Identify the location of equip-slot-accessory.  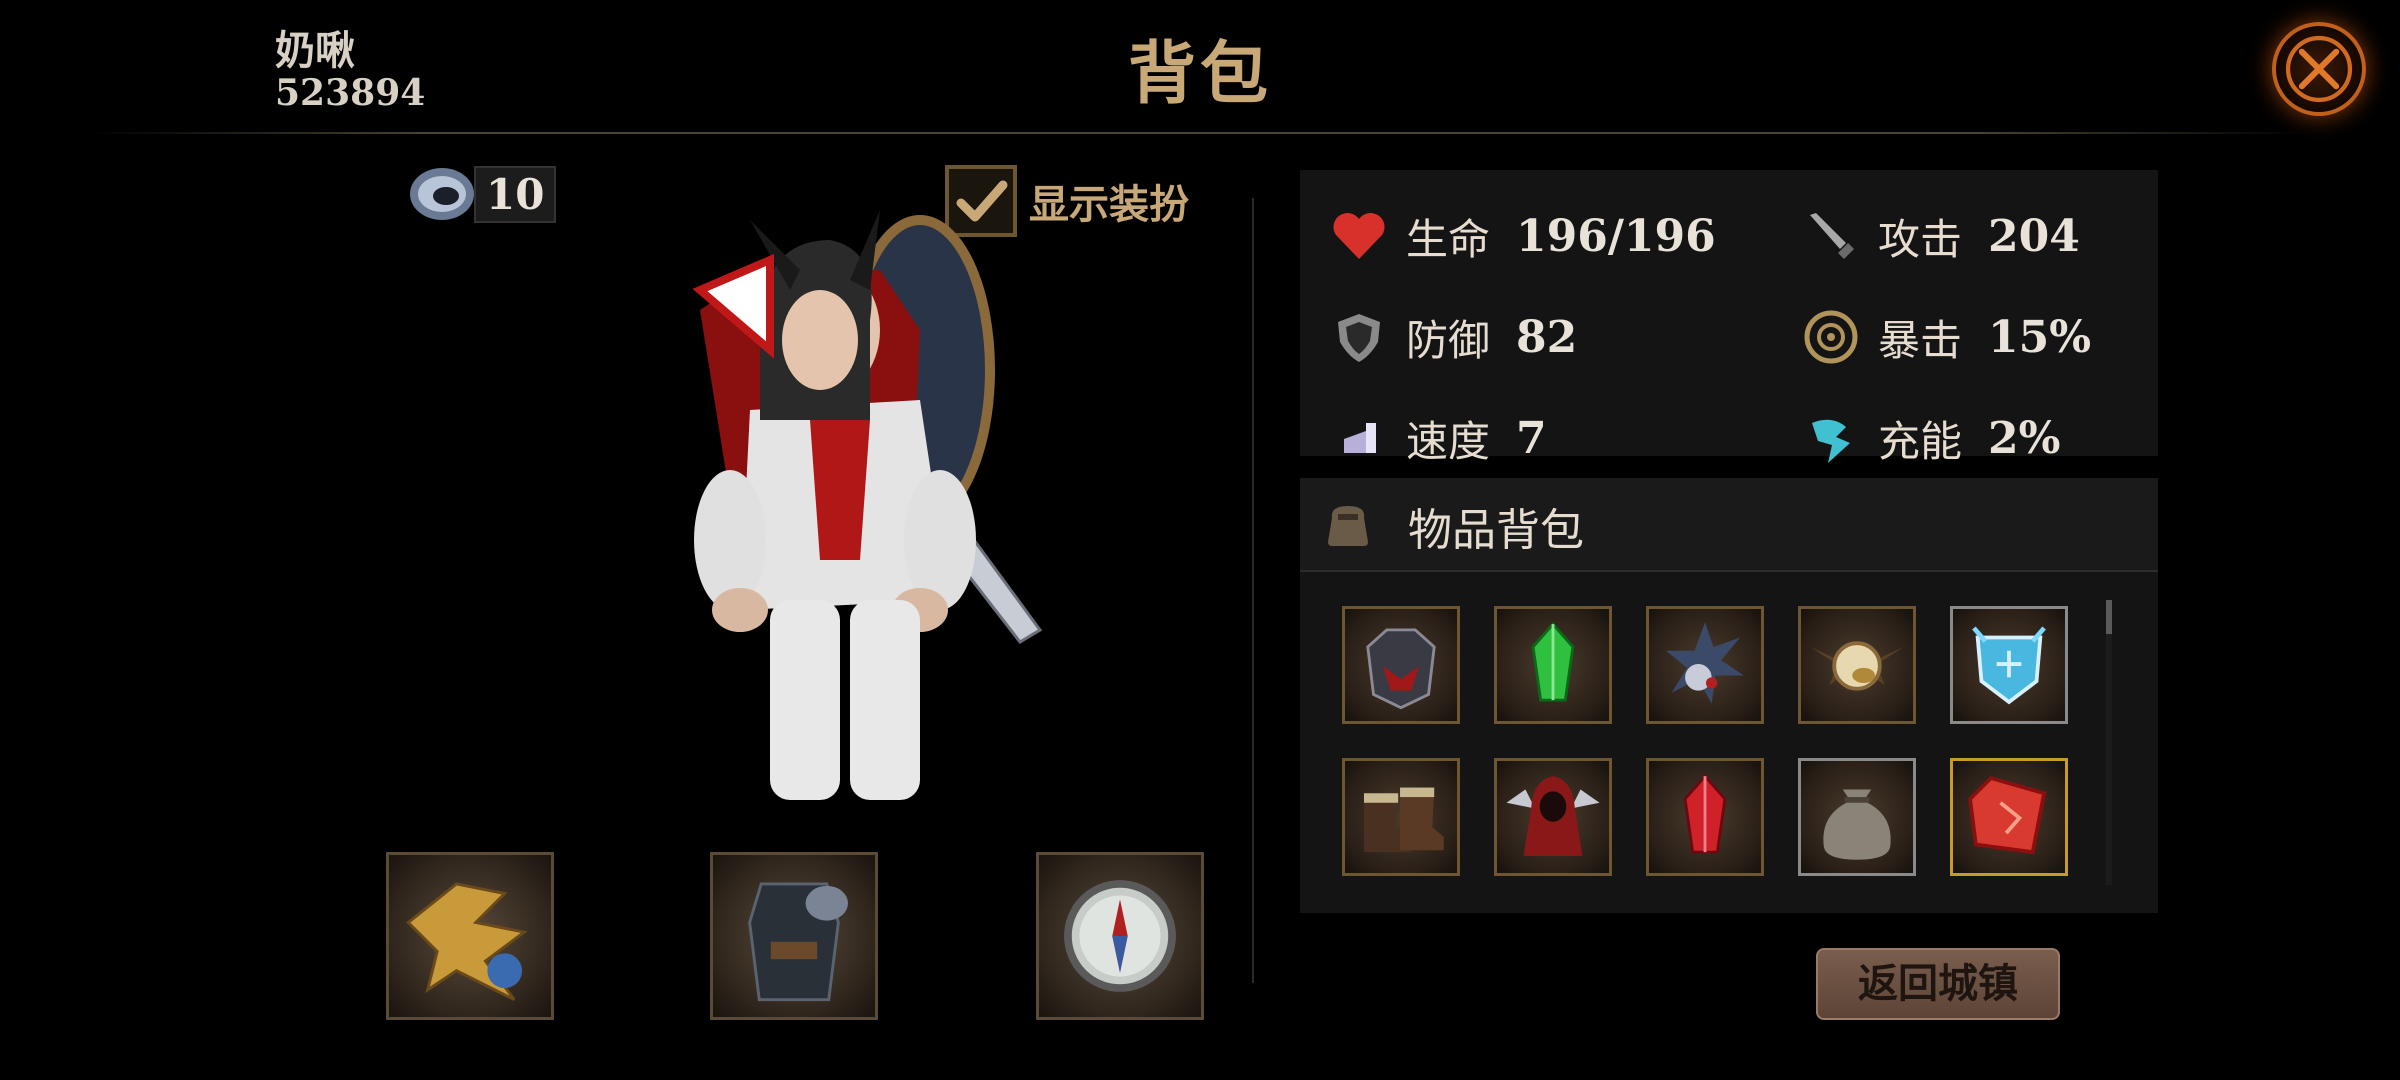
(1120, 936).